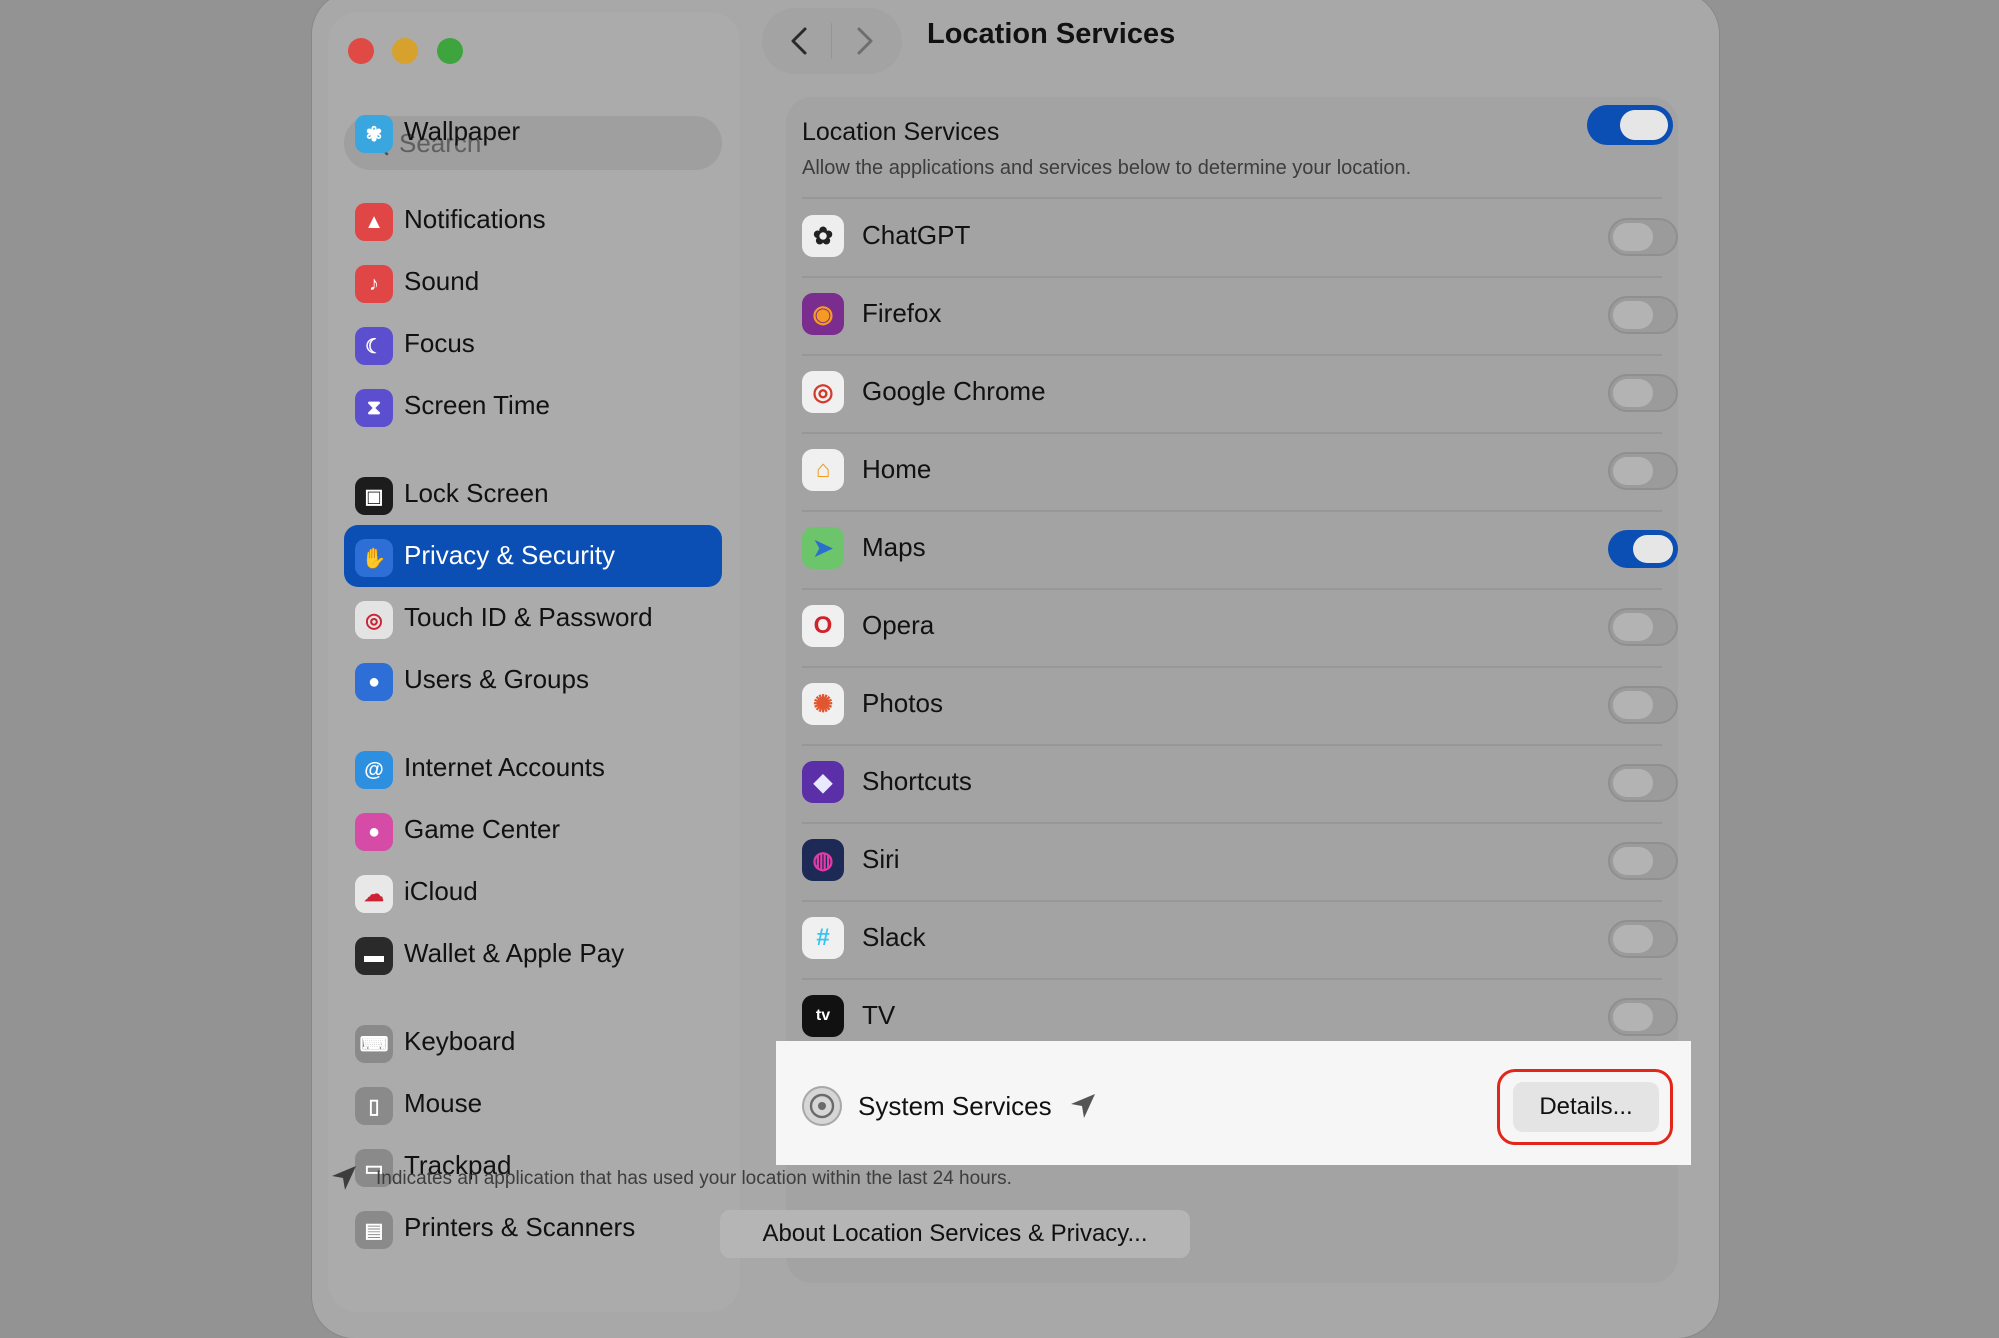  I want to click on sidebar-item-keyboard: ⌨ Keyboard, so click(533, 1042).